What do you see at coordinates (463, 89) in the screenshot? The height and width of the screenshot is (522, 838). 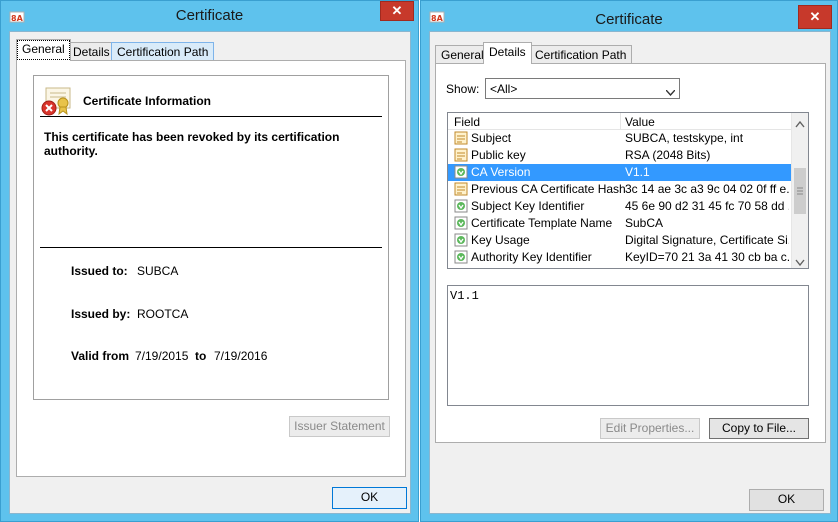 I see `show-label: Show:` at bounding box center [463, 89].